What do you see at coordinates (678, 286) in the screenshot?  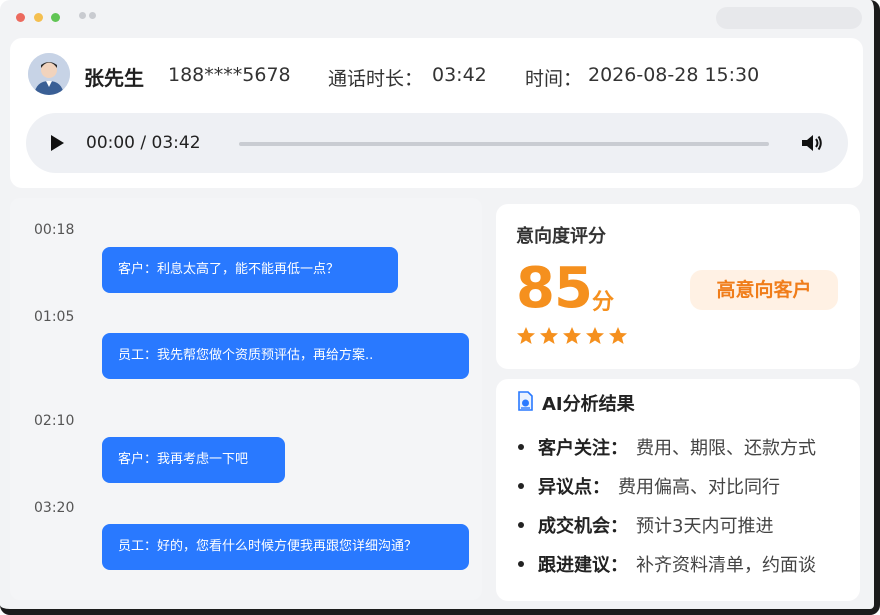 I see `intent-score-card: 意向度评分 85 分 高意向客户` at bounding box center [678, 286].